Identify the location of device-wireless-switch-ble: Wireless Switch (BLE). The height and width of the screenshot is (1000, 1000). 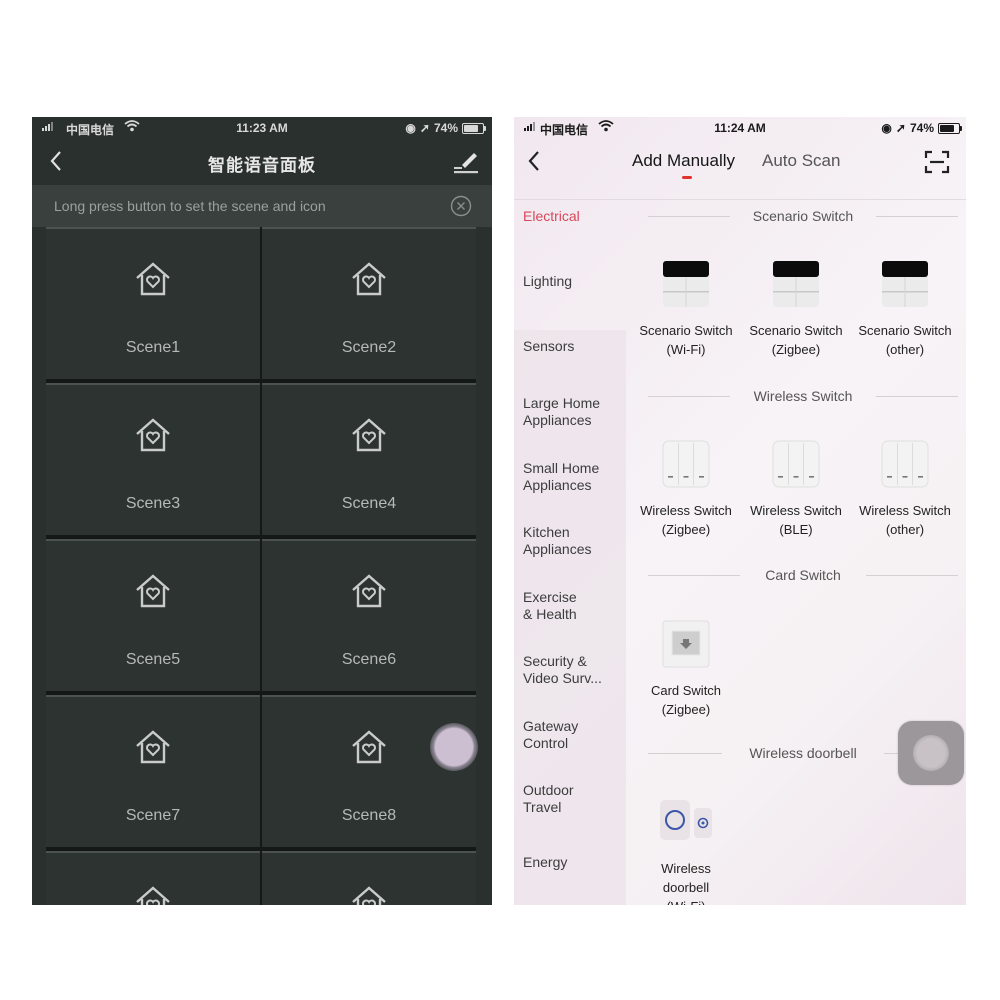
(796, 489).